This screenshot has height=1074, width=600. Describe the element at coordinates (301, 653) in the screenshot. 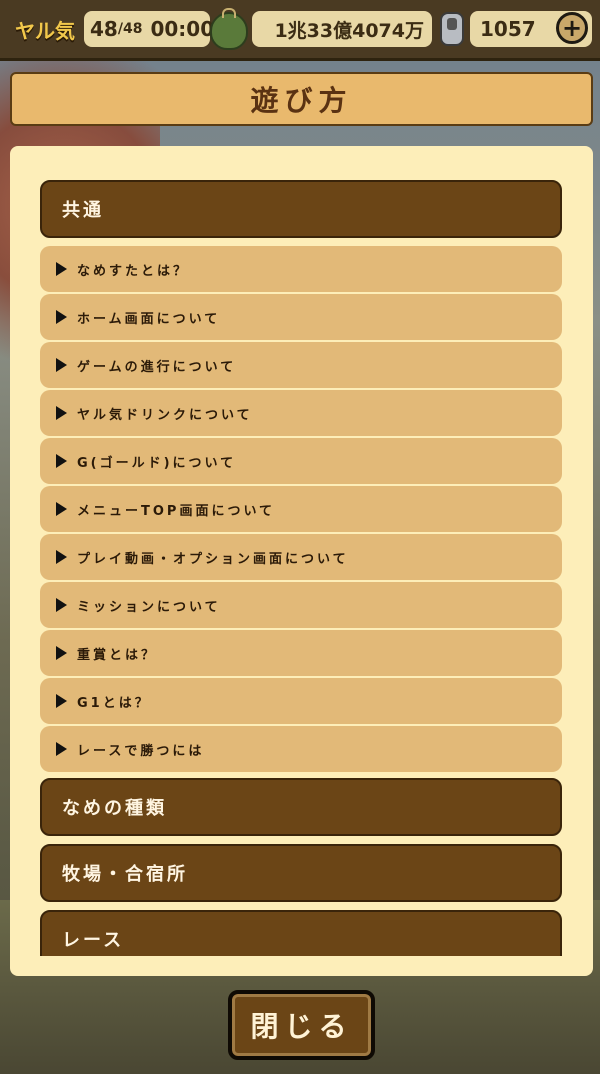

I see `list-item: 重賞とは？` at that location.